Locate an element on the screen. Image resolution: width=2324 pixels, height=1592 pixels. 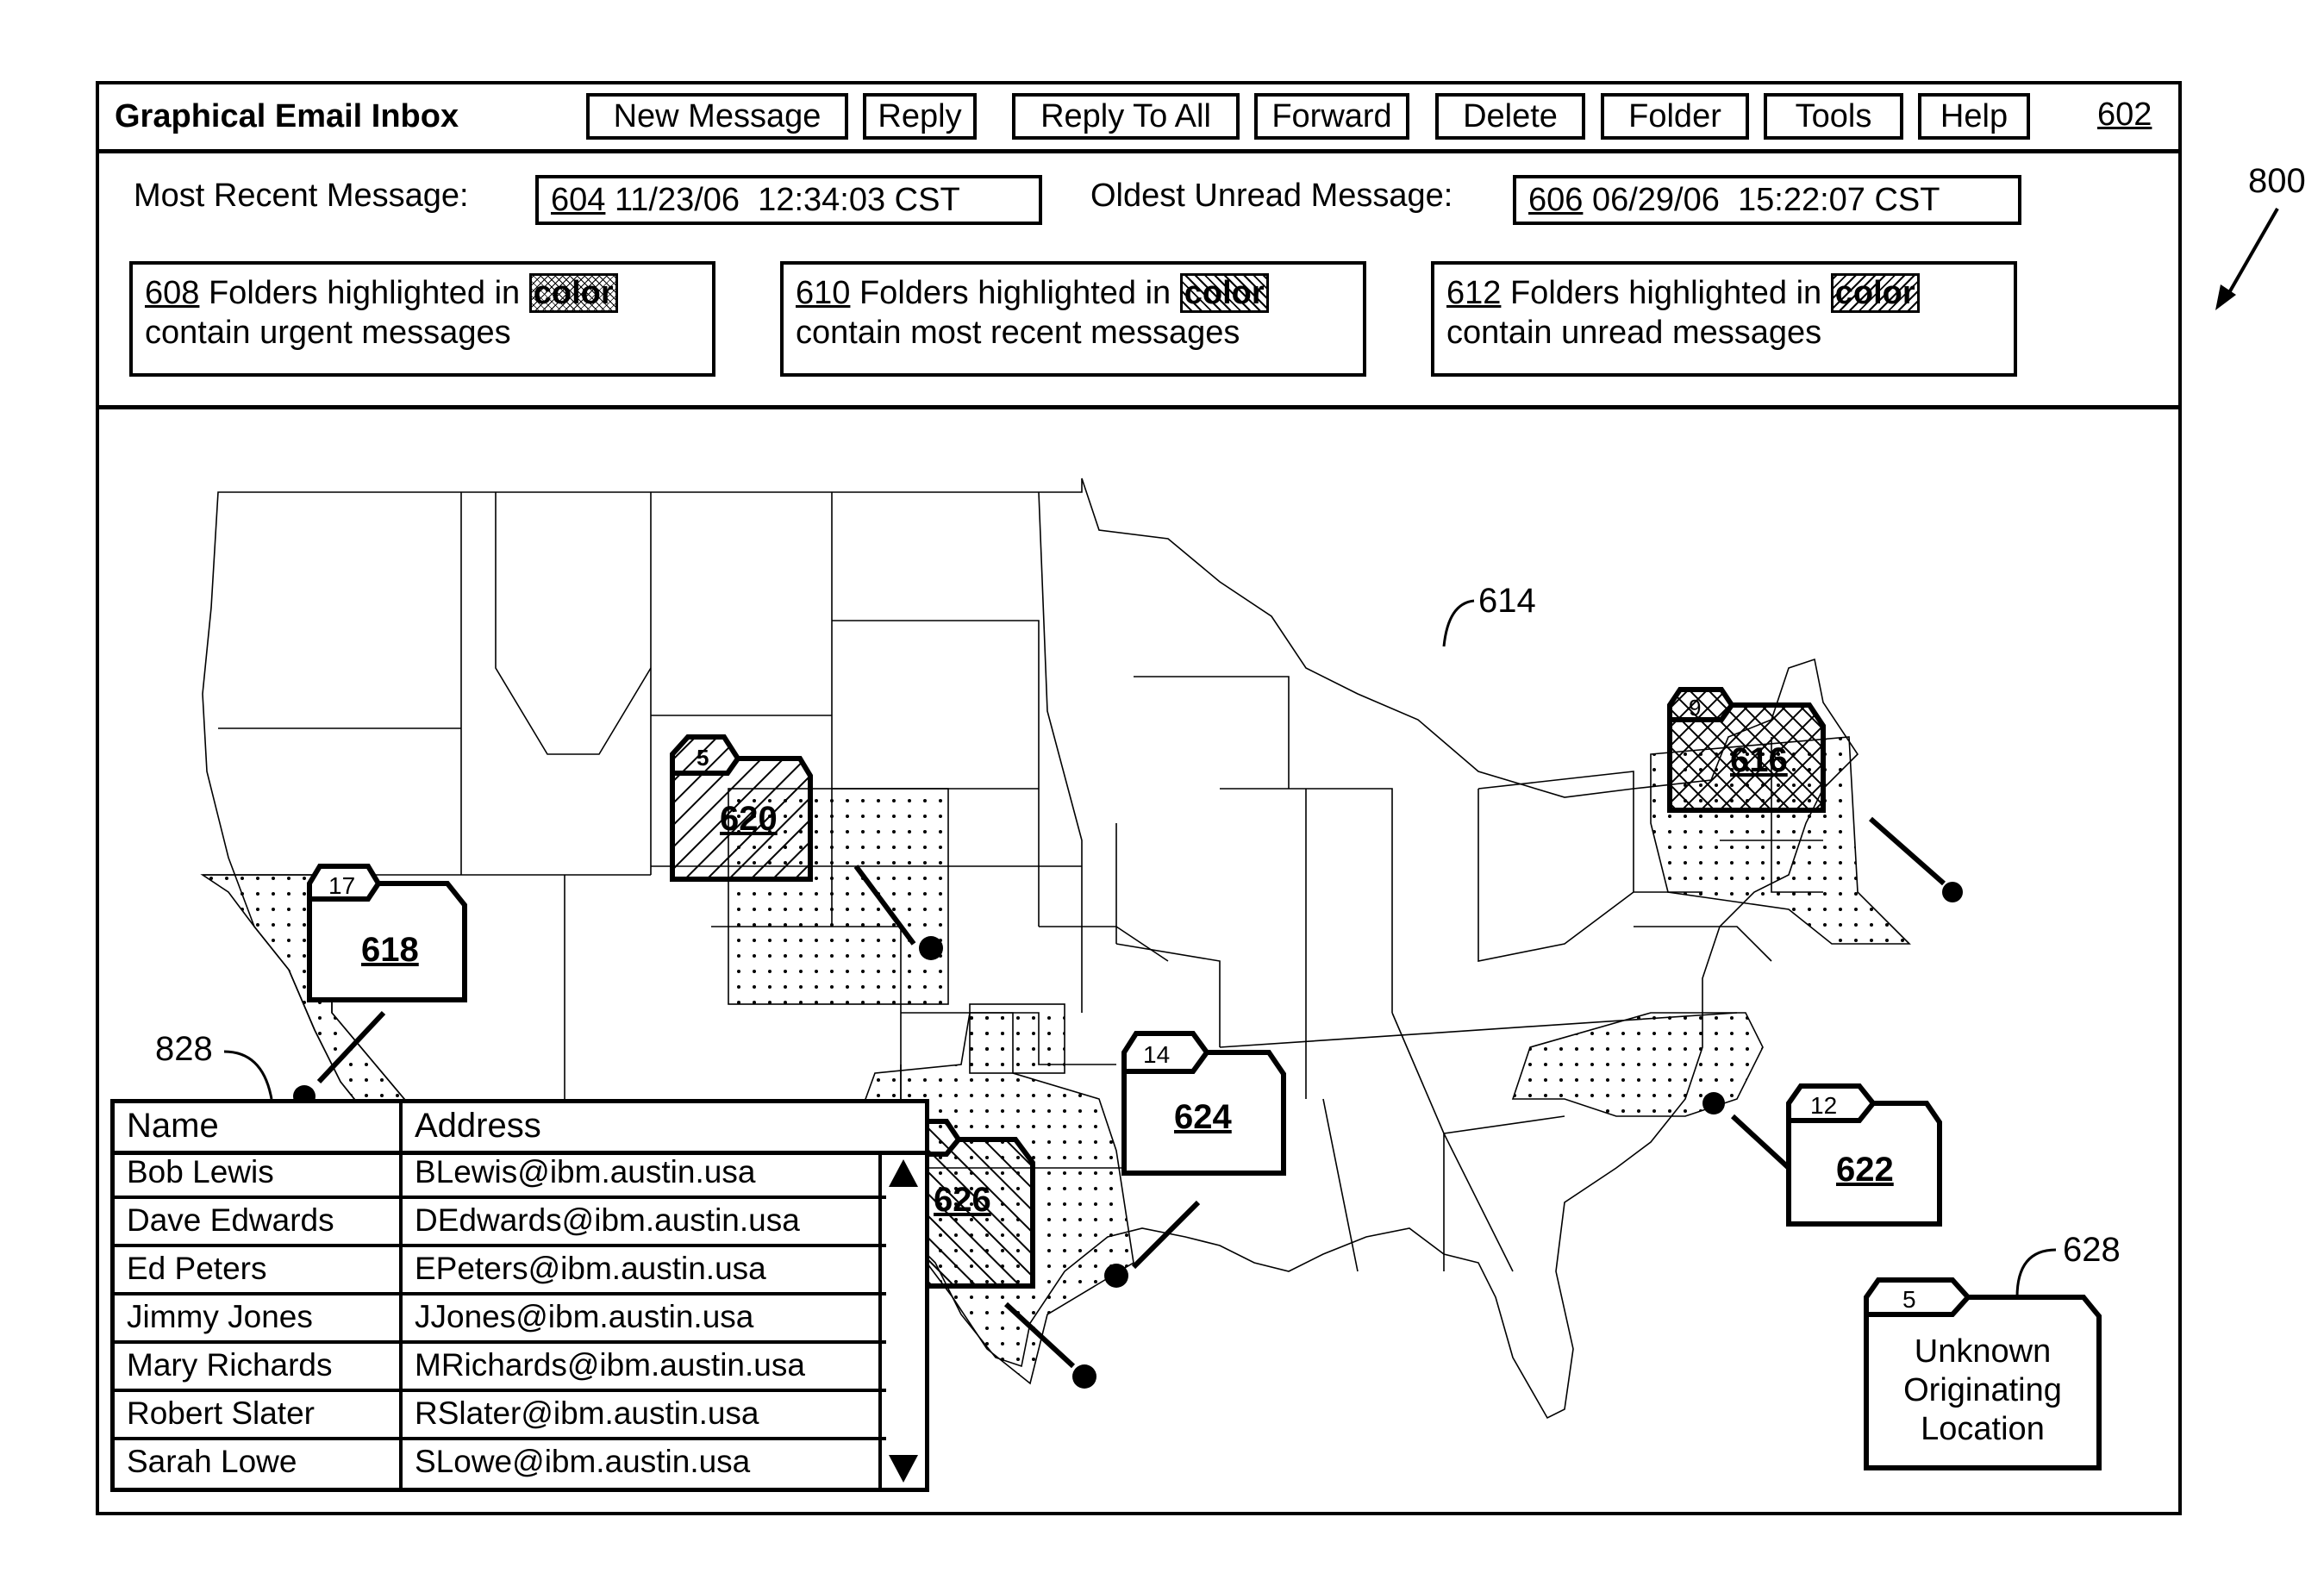
oldest-unread-label: Oldest Unread Message: is located at coordinates (1271, 196).